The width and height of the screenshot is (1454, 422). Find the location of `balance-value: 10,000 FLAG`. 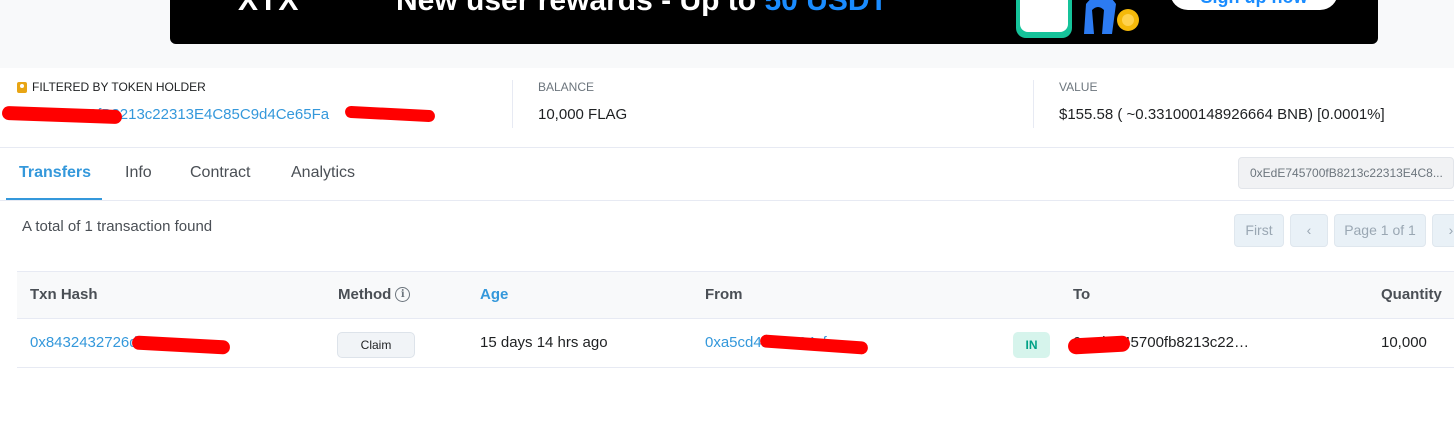

balance-value: 10,000 FLAG is located at coordinates (583, 114).